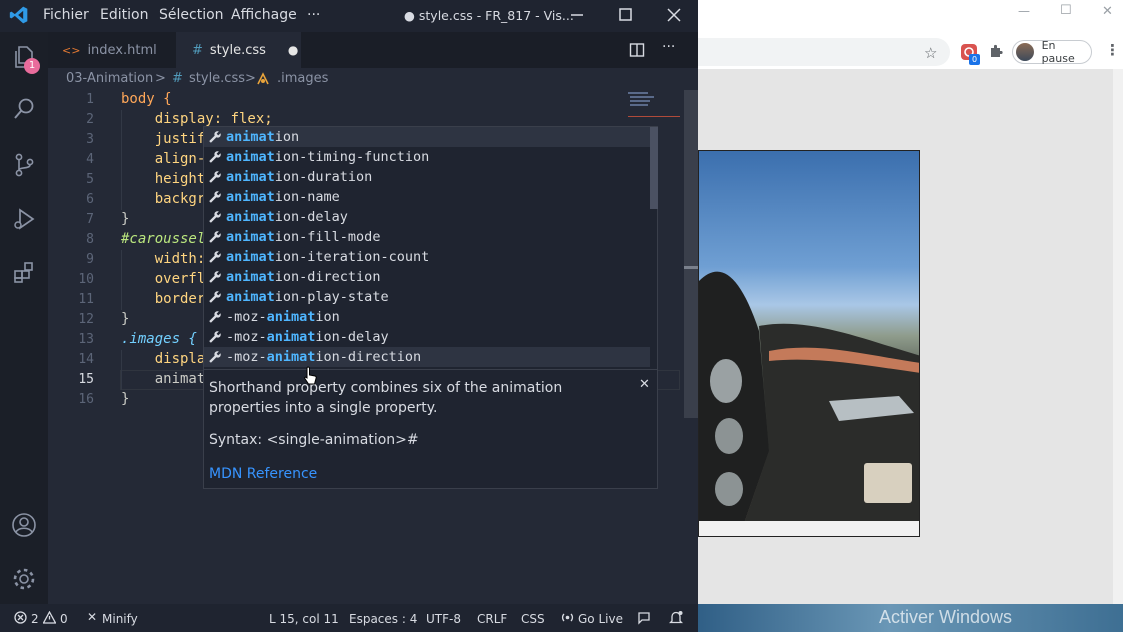  Describe the element at coordinates (577, 15) in the screenshot. I see `minimize-button` at that location.